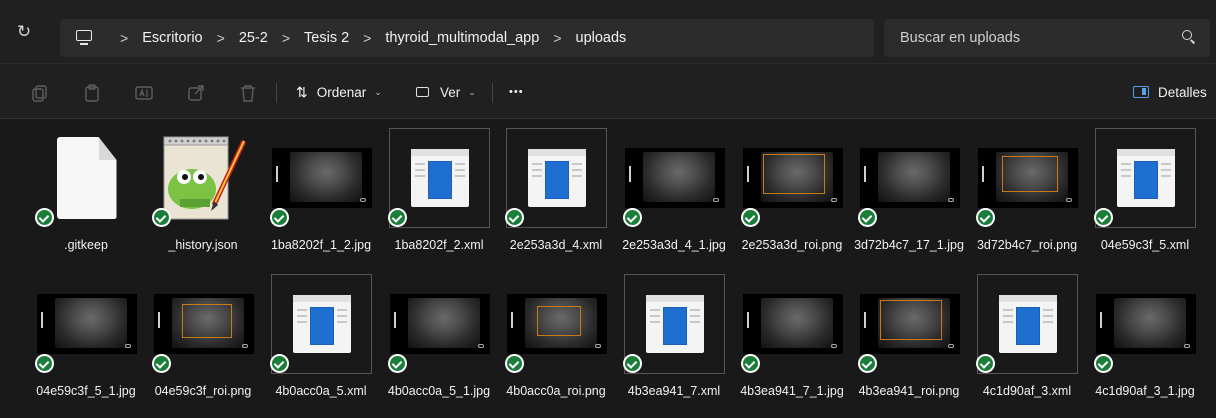 The image size is (1216, 418). I want to click on file-item: 04e59c3f_5_1.jpg, so click(86, 342).